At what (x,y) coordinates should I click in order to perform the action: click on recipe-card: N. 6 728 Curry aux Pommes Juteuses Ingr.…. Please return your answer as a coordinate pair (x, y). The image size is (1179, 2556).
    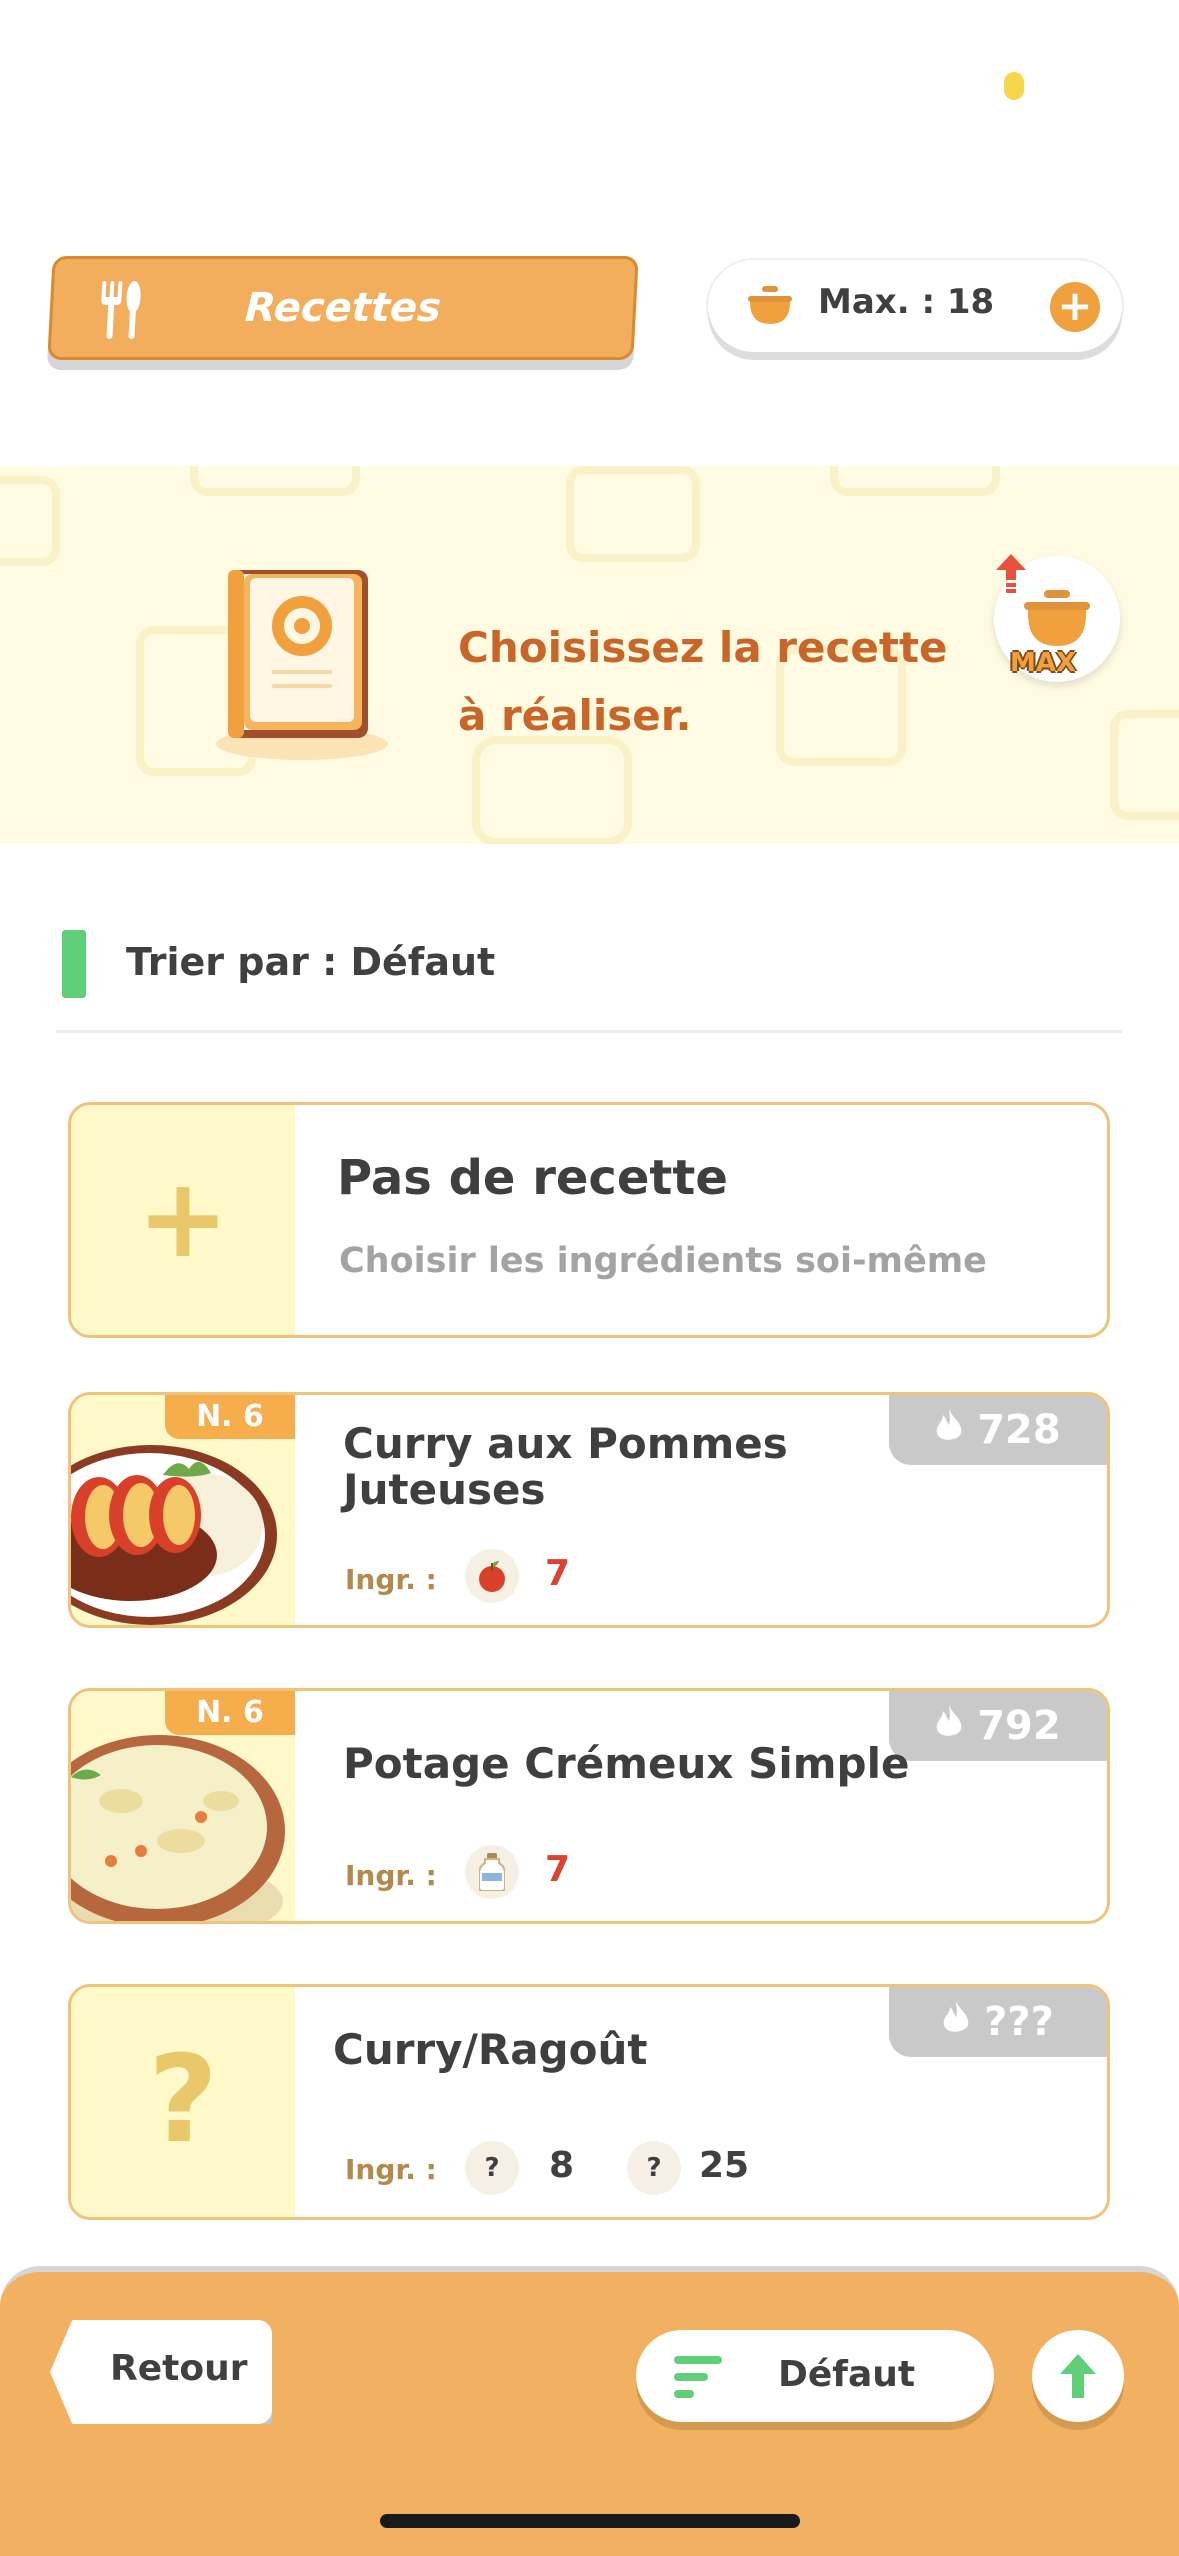
    Looking at the image, I should click on (589, 1510).